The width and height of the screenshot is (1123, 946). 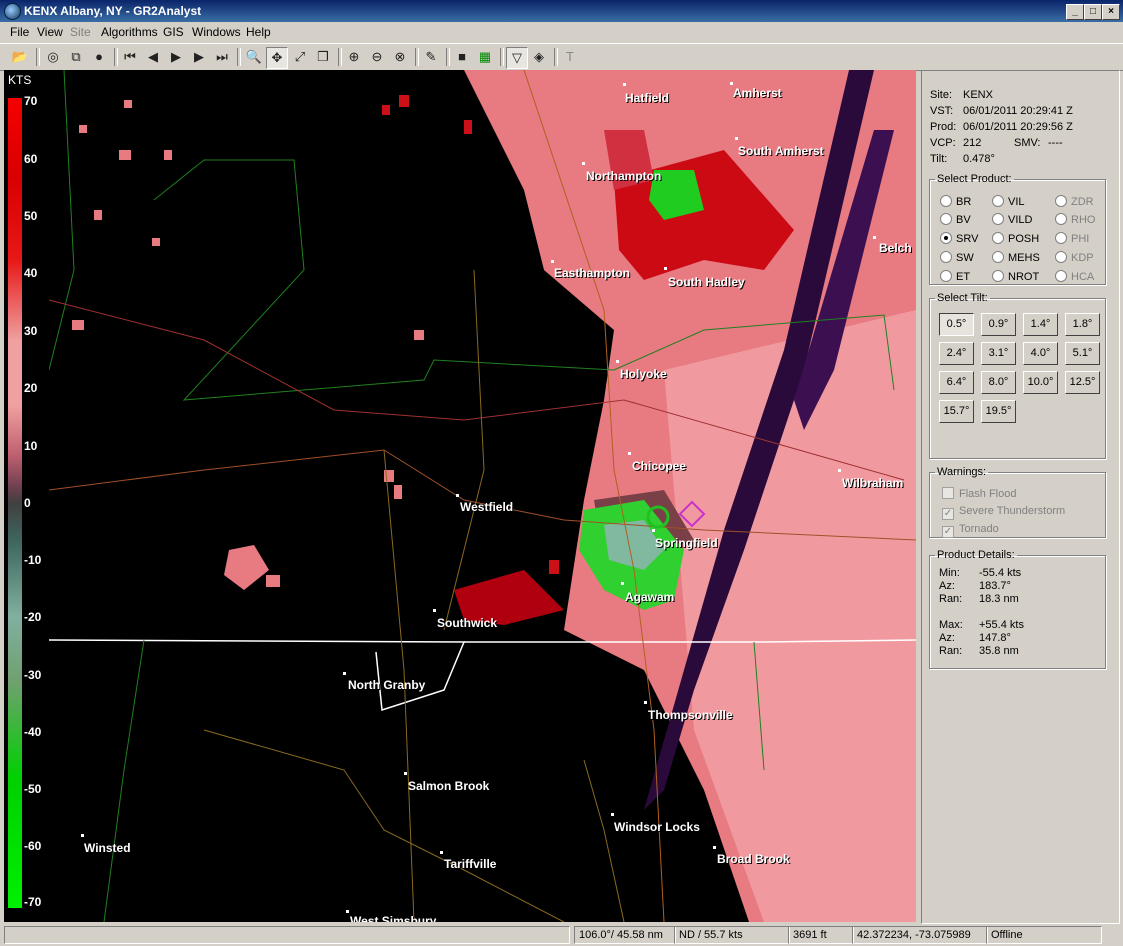 I want to click on menu-algorithms: Algorithms, so click(x=129, y=32).